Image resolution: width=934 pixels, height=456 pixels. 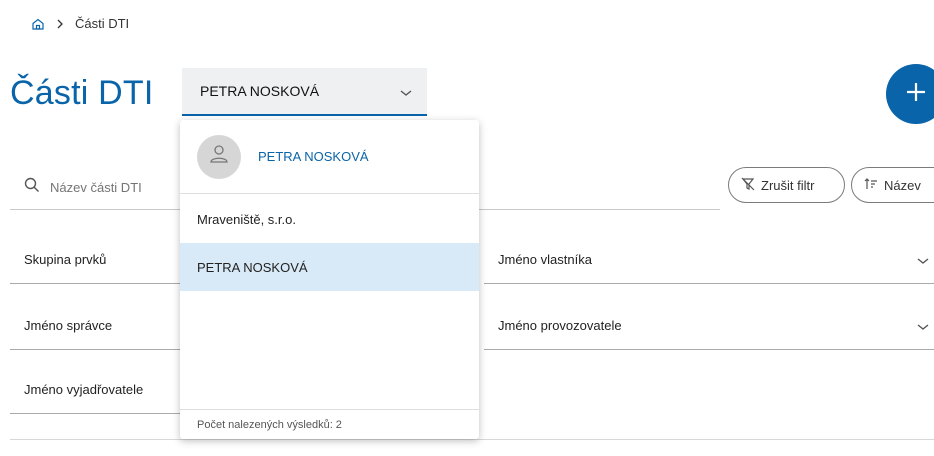 I want to click on sort-label: Název, so click(x=902, y=185).